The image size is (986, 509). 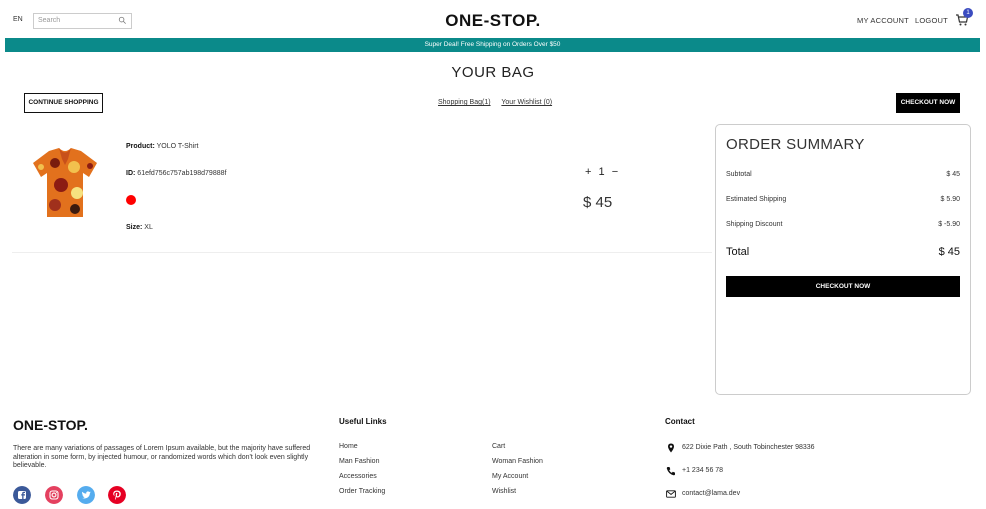 What do you see at coordinates (499, 102) in the screenshot?
I see `bag-tabs: Shopping Bag(1) Your Wishlist (0)` at bounding box center [499, 102].